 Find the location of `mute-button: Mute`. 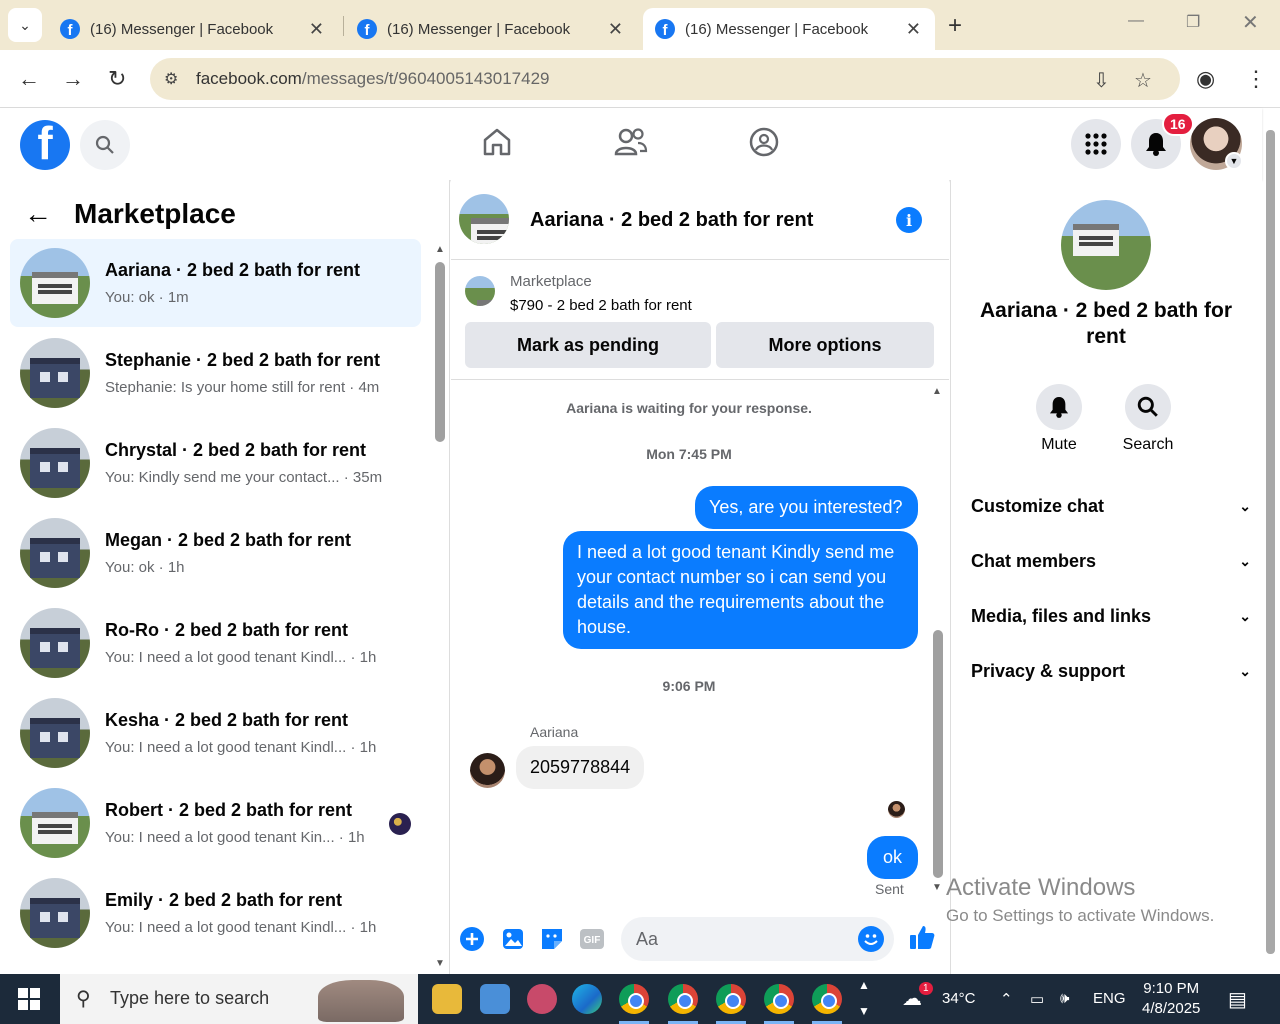

mute-button: Mute is located at coordinates (1059, 419).